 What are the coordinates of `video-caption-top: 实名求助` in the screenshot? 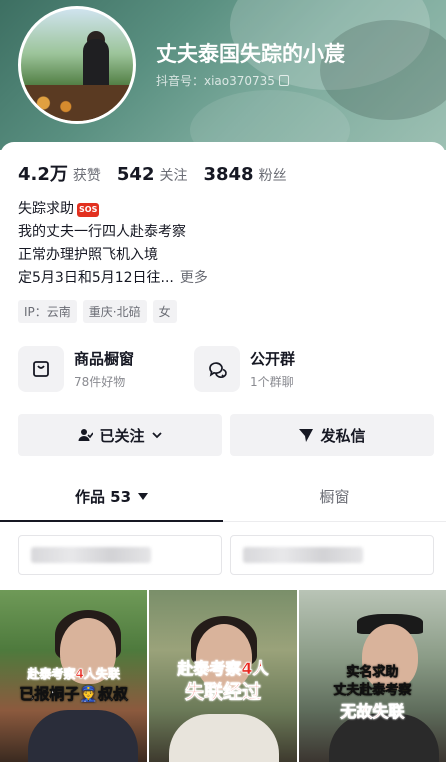 It's located at (372, 672).